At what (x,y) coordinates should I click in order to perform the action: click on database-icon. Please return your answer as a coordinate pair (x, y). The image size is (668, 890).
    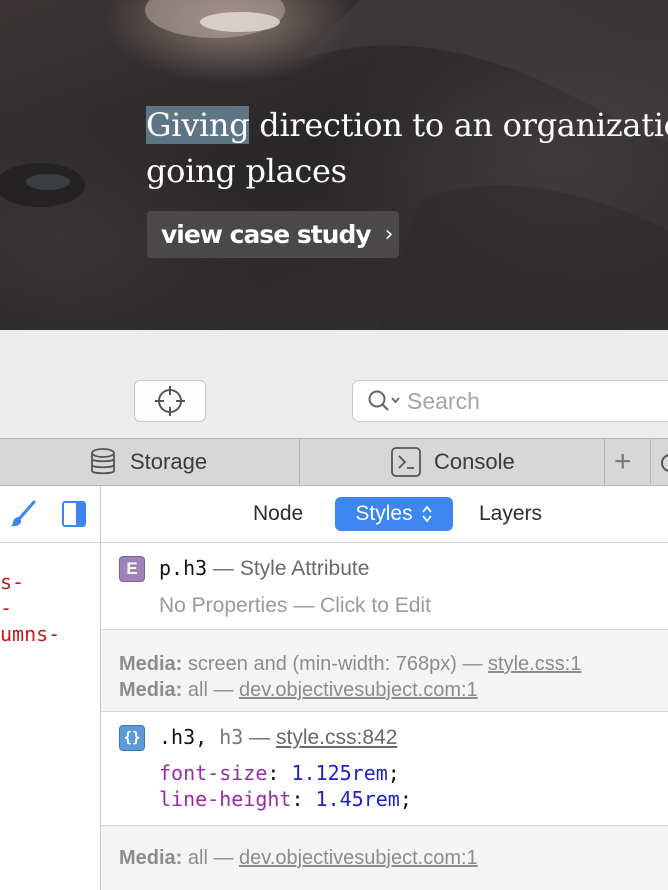
    Looking at the image, I should click on (103, 461).